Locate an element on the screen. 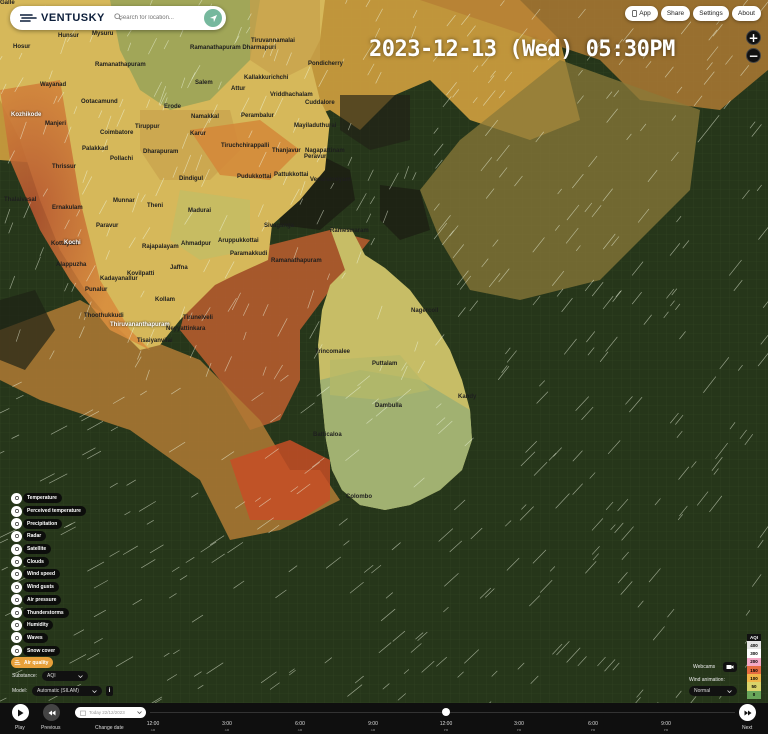  legend-level: 150 is located at coordinates (754, 670).